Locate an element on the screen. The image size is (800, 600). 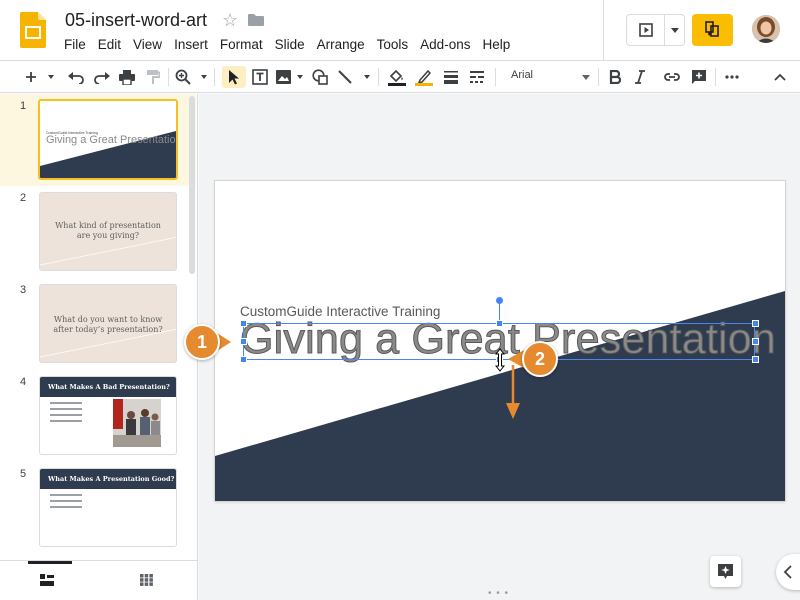
menu-slide: Slide is located at coordinates (290, 44).